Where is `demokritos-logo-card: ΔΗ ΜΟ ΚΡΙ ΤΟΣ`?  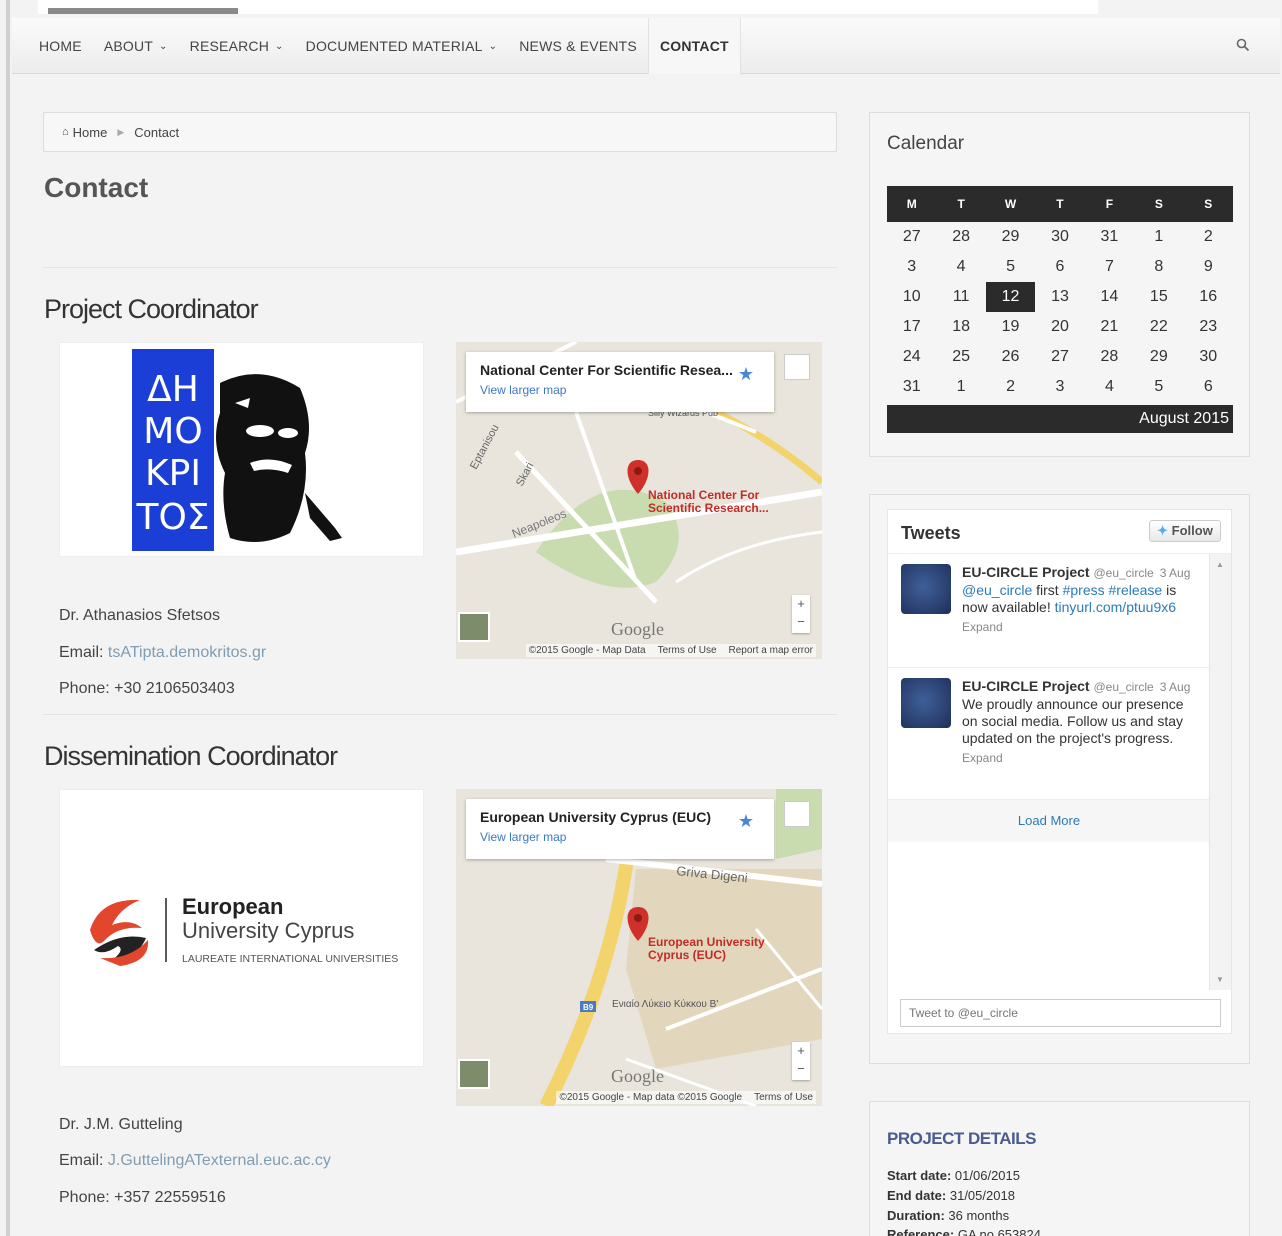 demokritos-logo-card: ΔΗ ΜΟ ΚΡΙ ΤΟΣ is located at coordinates (241, 449).